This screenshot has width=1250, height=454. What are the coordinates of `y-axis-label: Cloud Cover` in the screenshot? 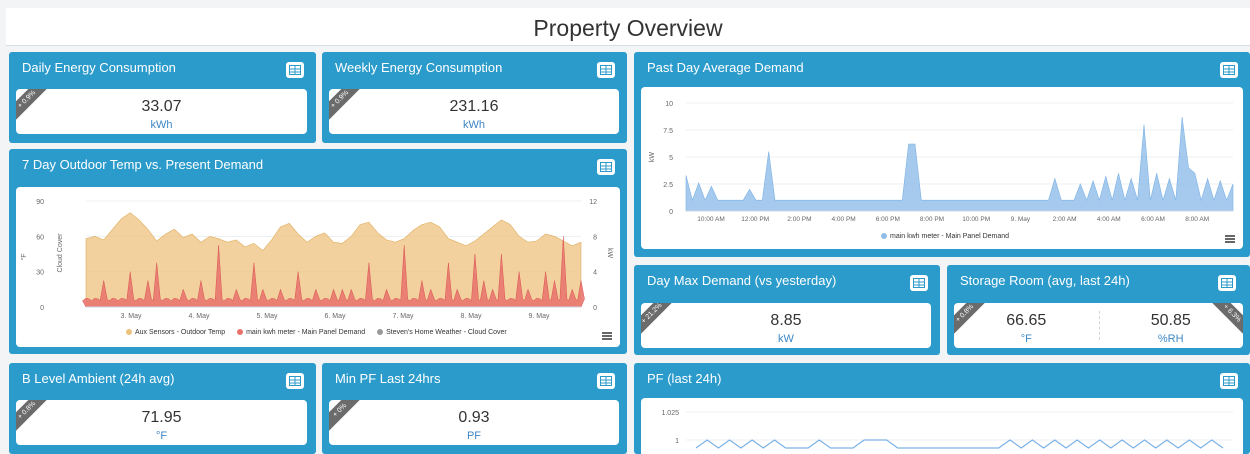 It's located at (60, 253).